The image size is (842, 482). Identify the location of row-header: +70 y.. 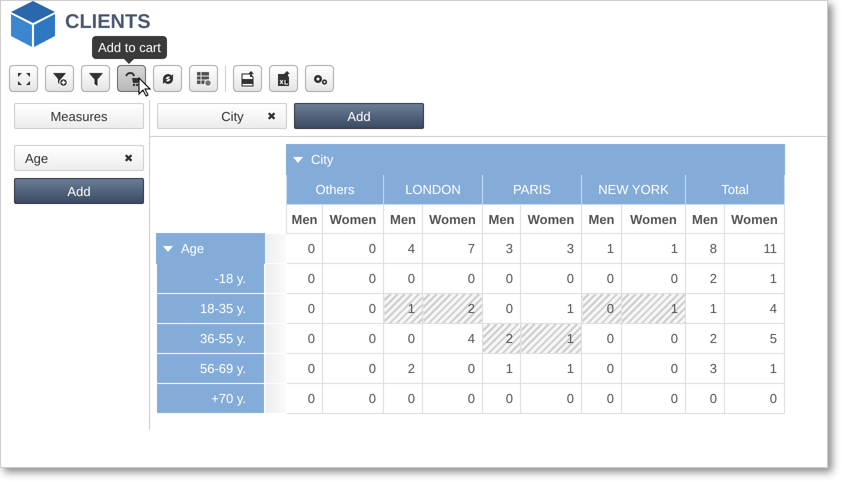
(210, 399).